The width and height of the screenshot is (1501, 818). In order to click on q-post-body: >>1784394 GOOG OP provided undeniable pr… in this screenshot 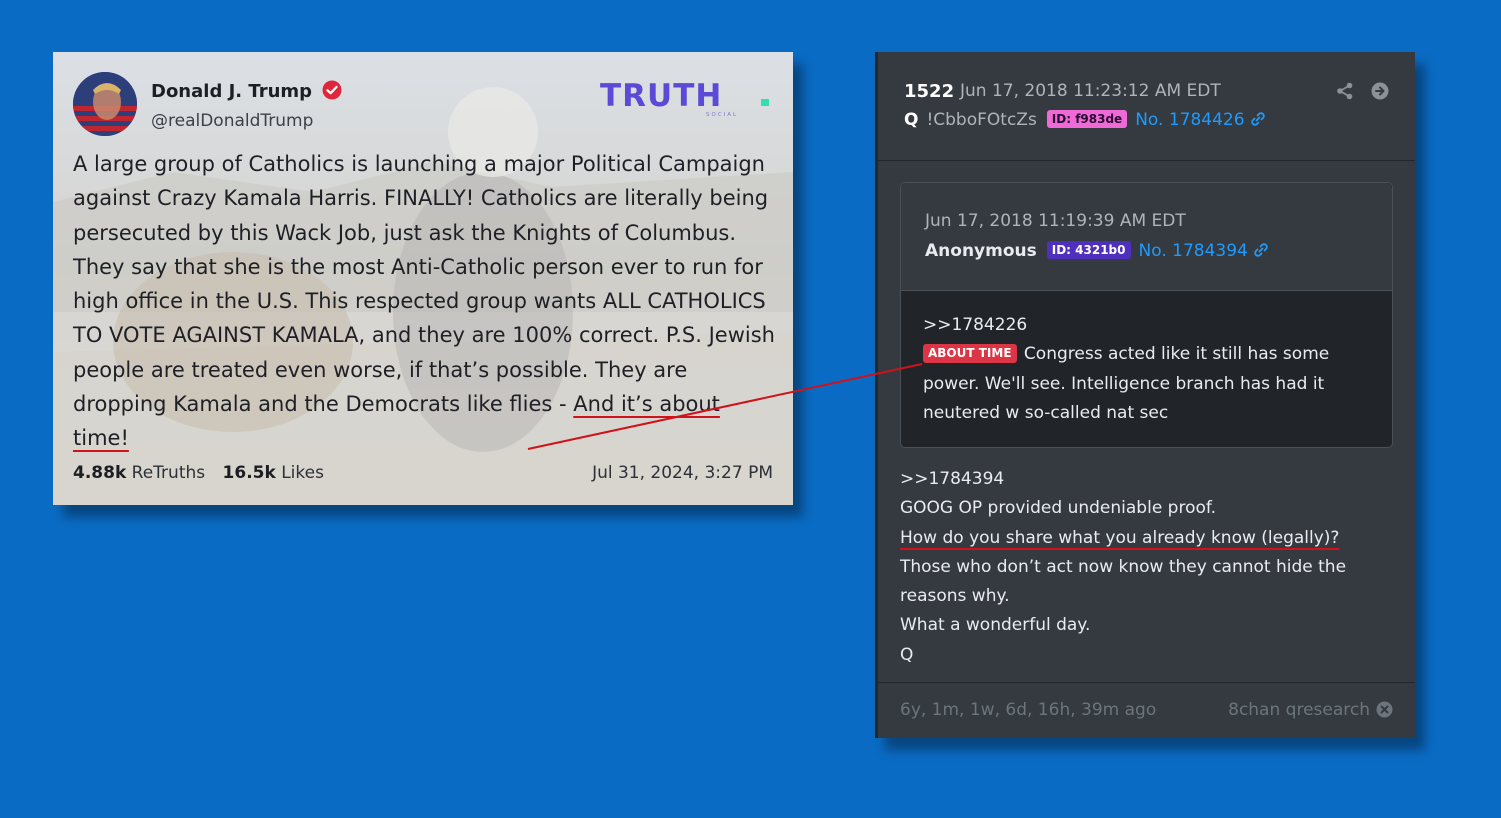, I will do `click(1145, 567)`.